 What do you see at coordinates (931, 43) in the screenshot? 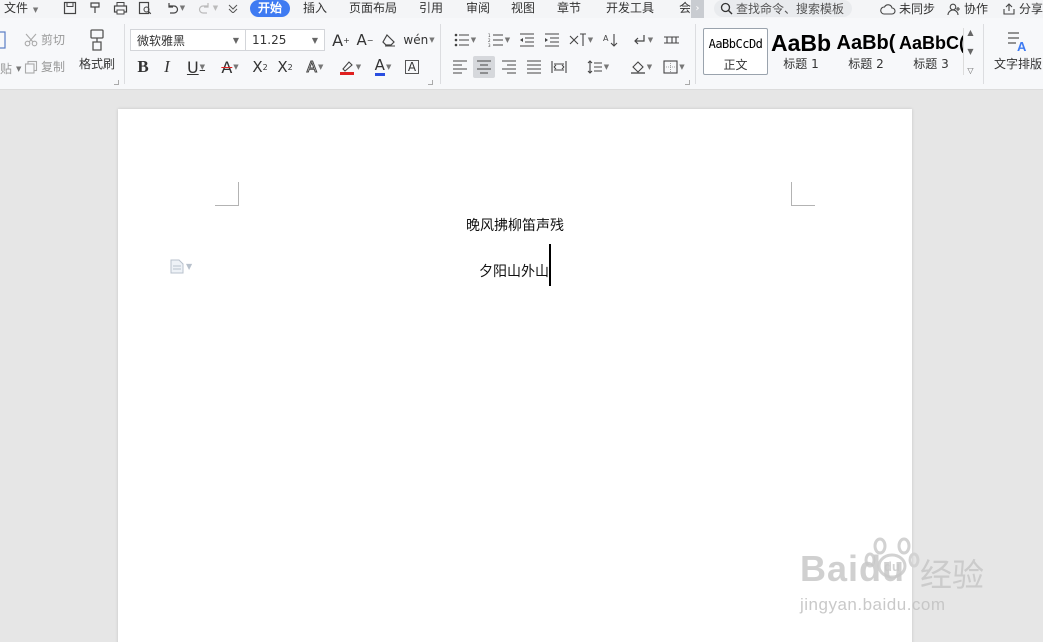
I see `style-heading-3-preview: AaBbC(` at bounding box center [931, 43].